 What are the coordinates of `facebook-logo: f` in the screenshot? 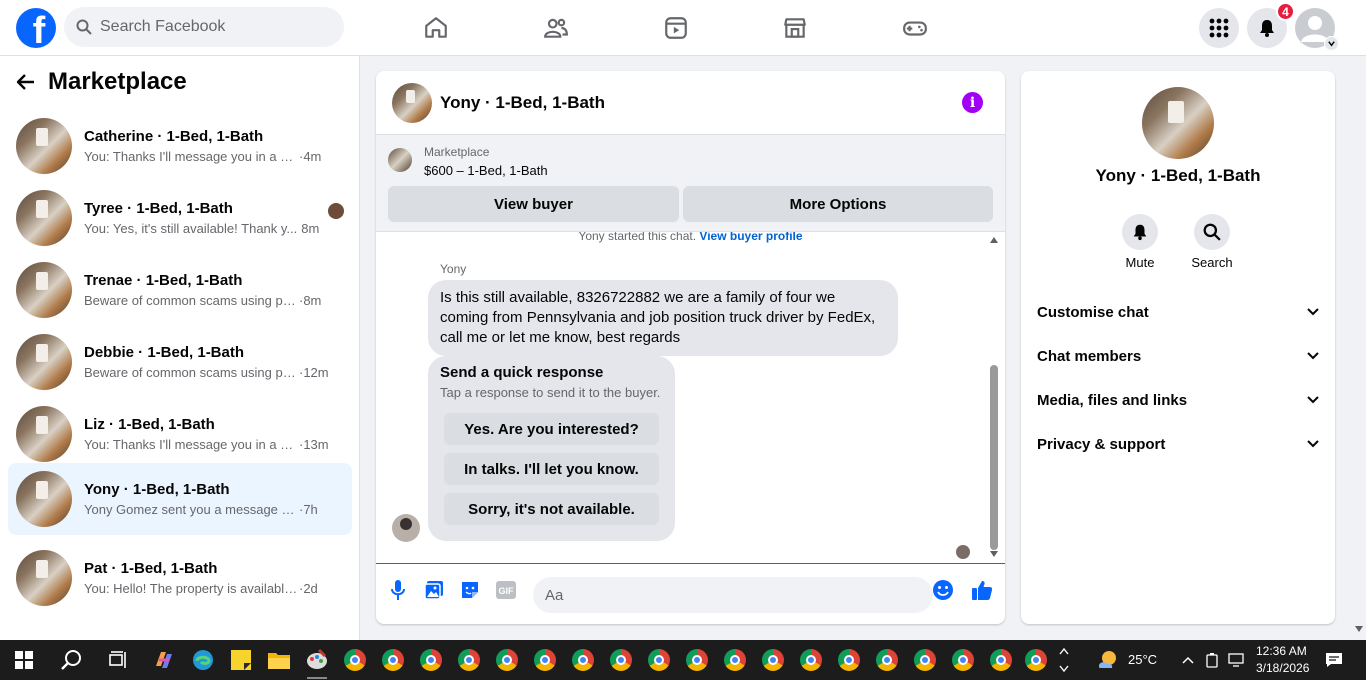 It's located at (36, 28).